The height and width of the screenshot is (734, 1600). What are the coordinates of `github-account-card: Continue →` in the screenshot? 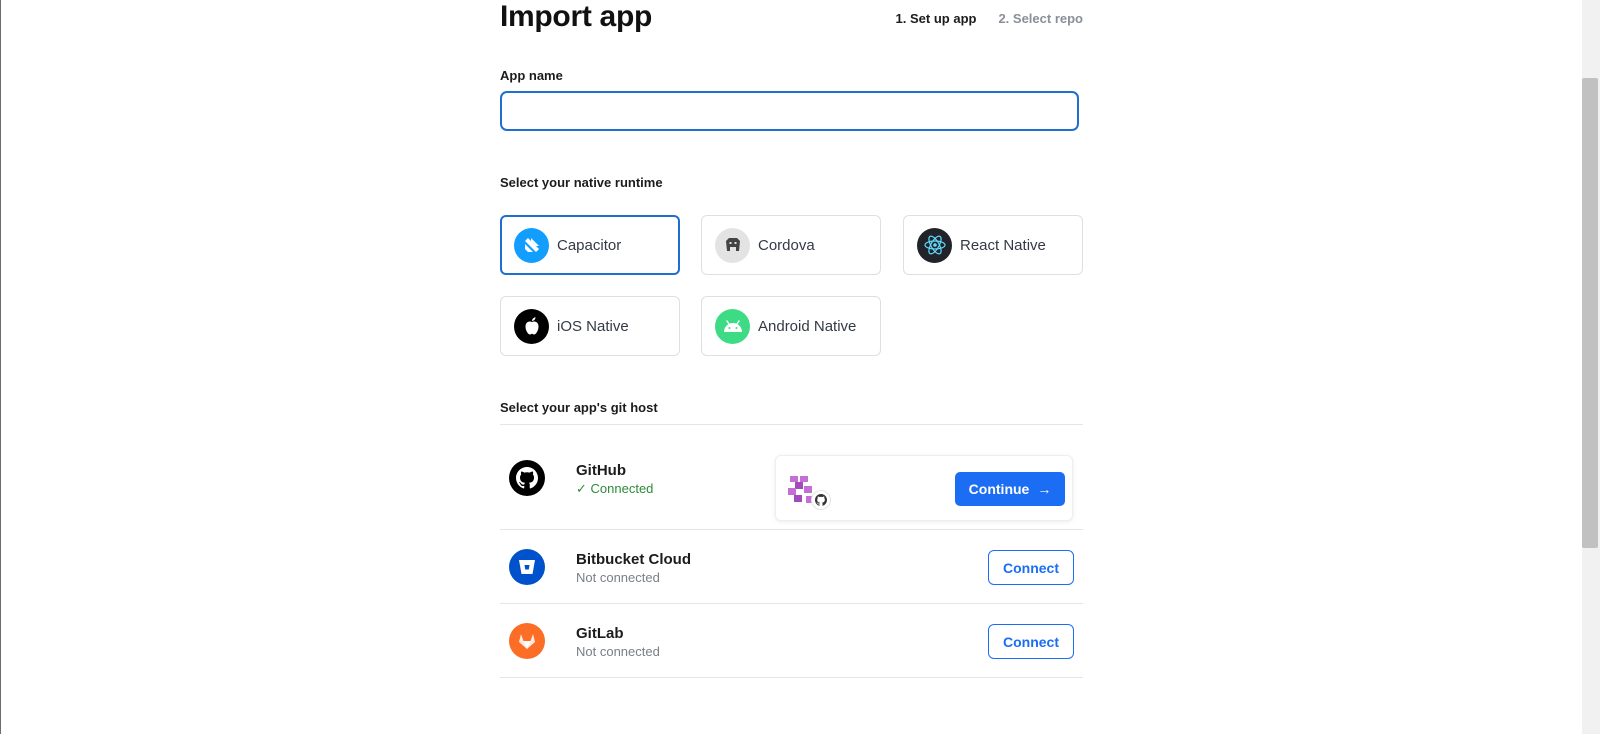 It's located at (924, 488).